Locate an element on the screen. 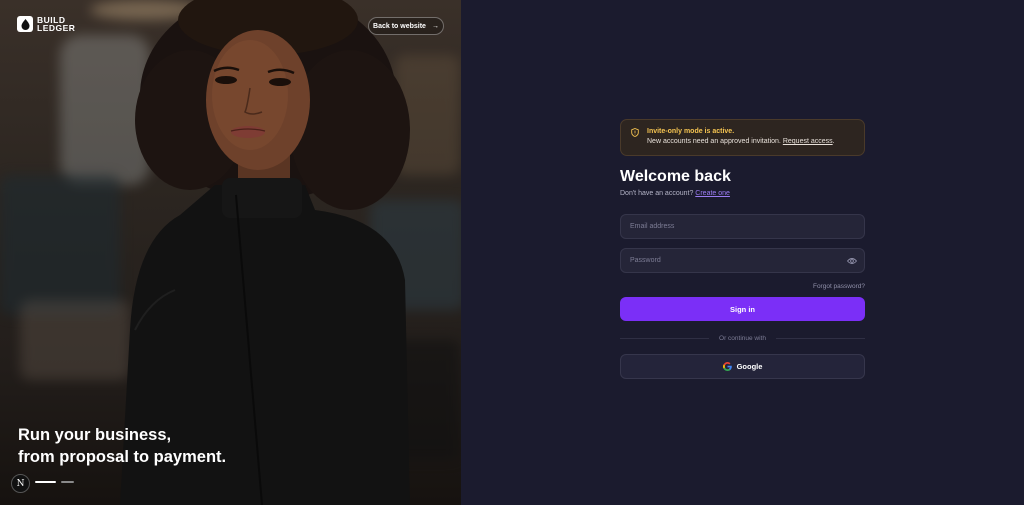 The image size is (1024, 505). back-to-website-label: Back to website is located at coordinates (399, 26).